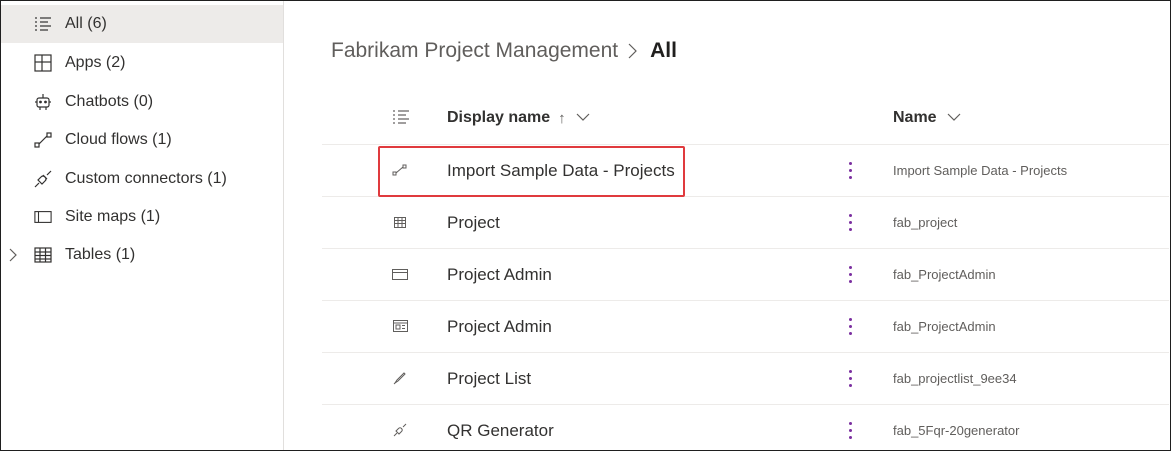 The width and height of the screenshot is (1171, 451). Describe the element at coordinates (400, 326) in the screenshot. I see `model-app-icon` at that location.